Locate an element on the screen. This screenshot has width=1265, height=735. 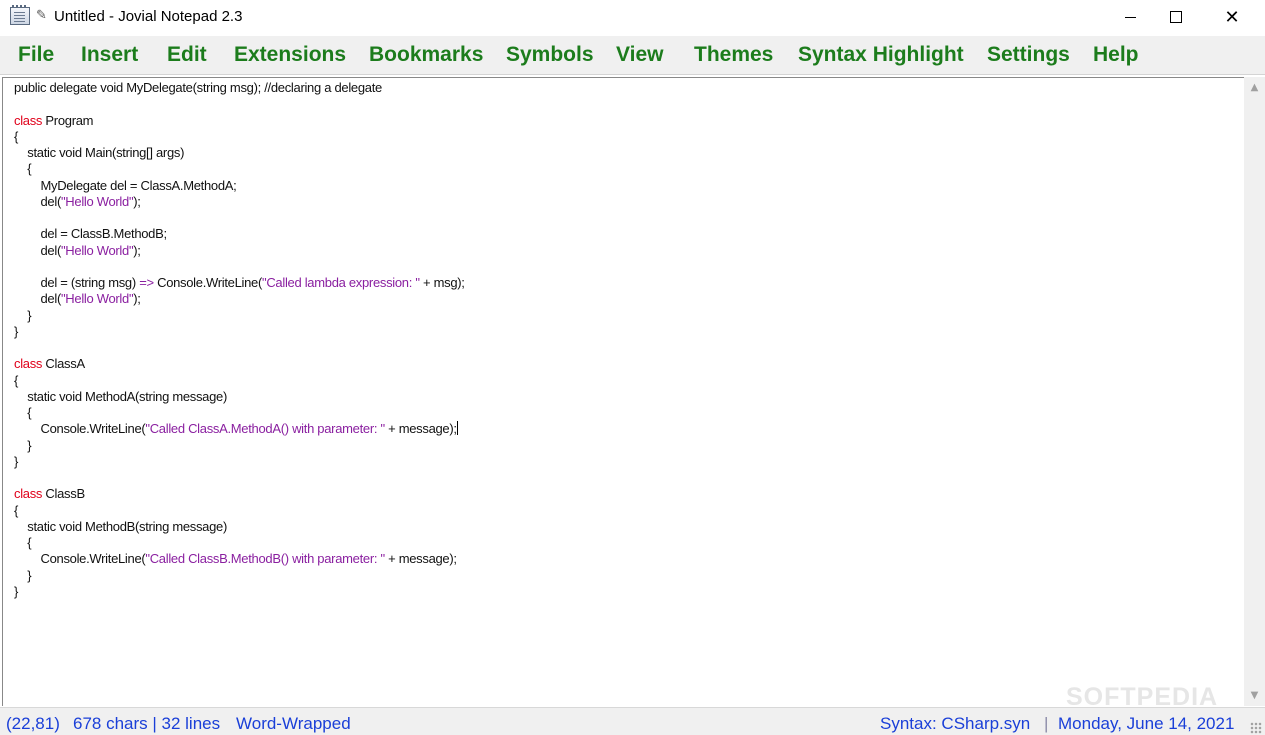
menu-view: View is located at coordinates (639, 55).